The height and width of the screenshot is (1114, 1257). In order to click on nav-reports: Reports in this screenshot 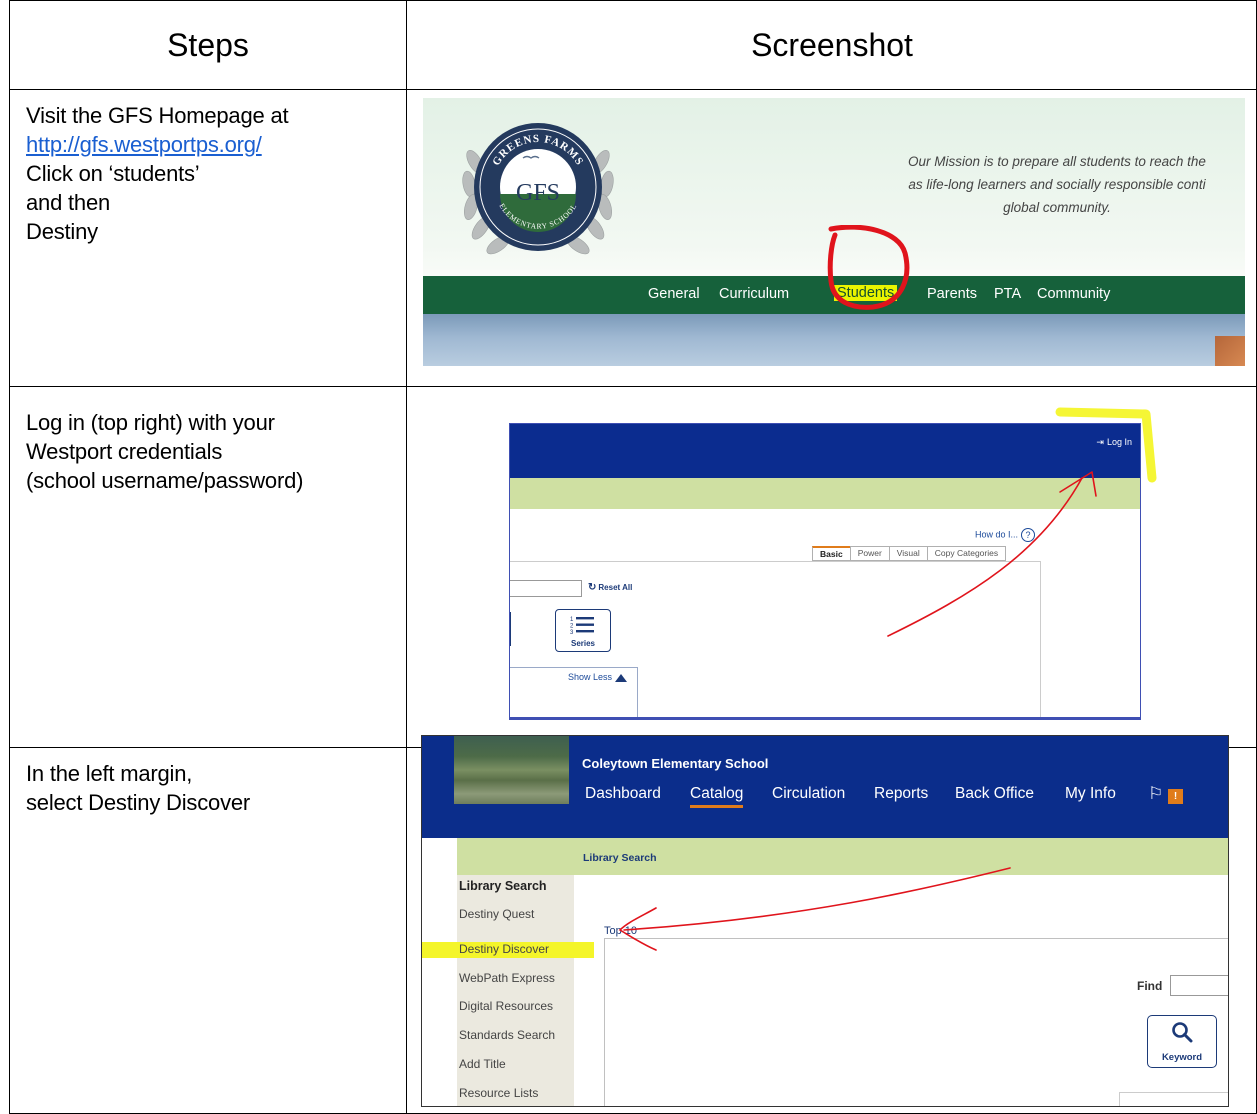, I will do `click(901, 794)`.